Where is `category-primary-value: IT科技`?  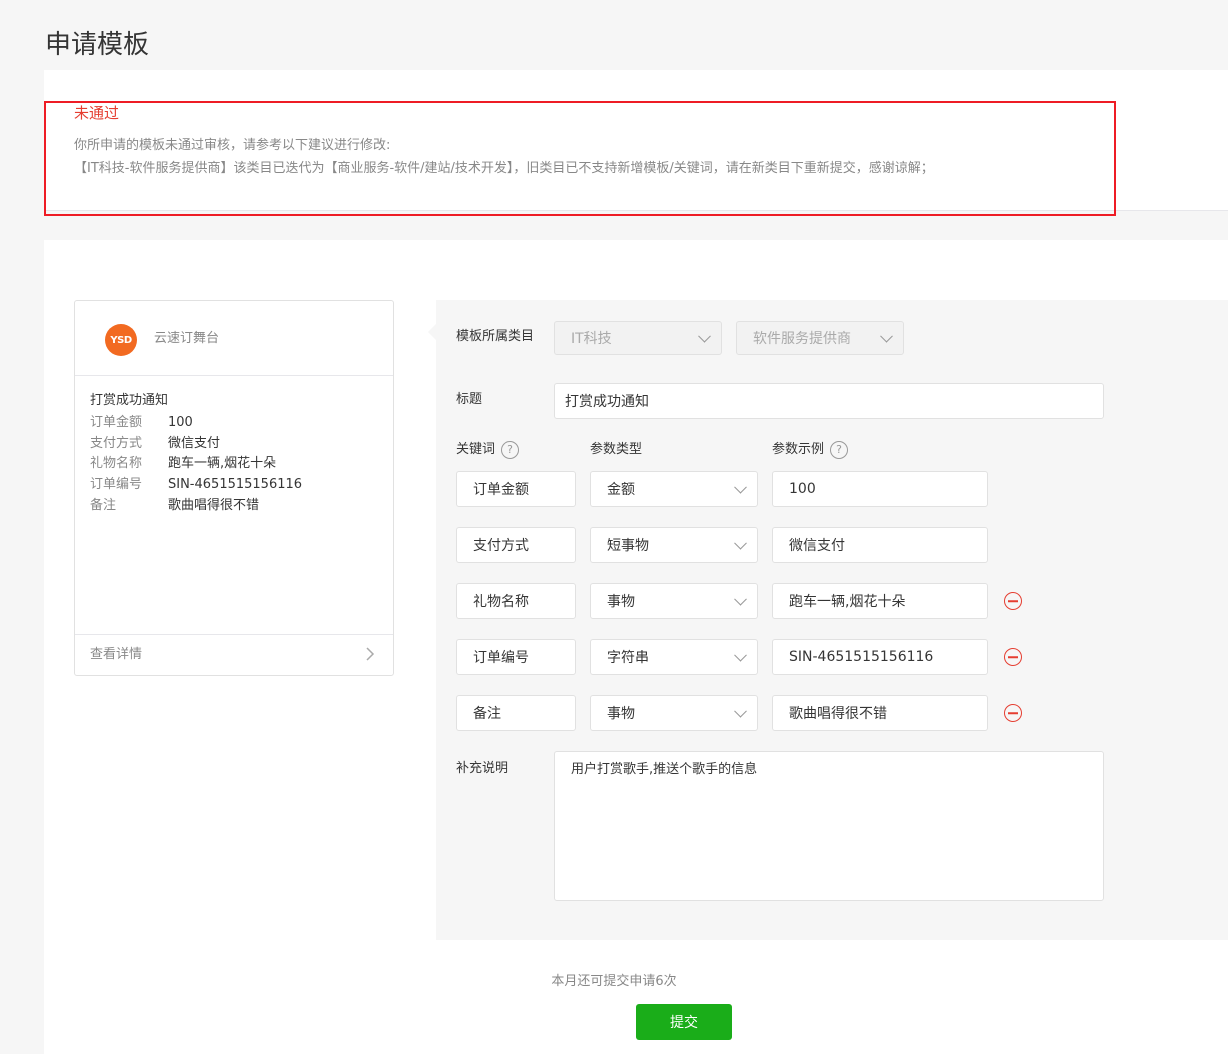 category-primary-value: IT科技 is located at coordinates (591, 339).